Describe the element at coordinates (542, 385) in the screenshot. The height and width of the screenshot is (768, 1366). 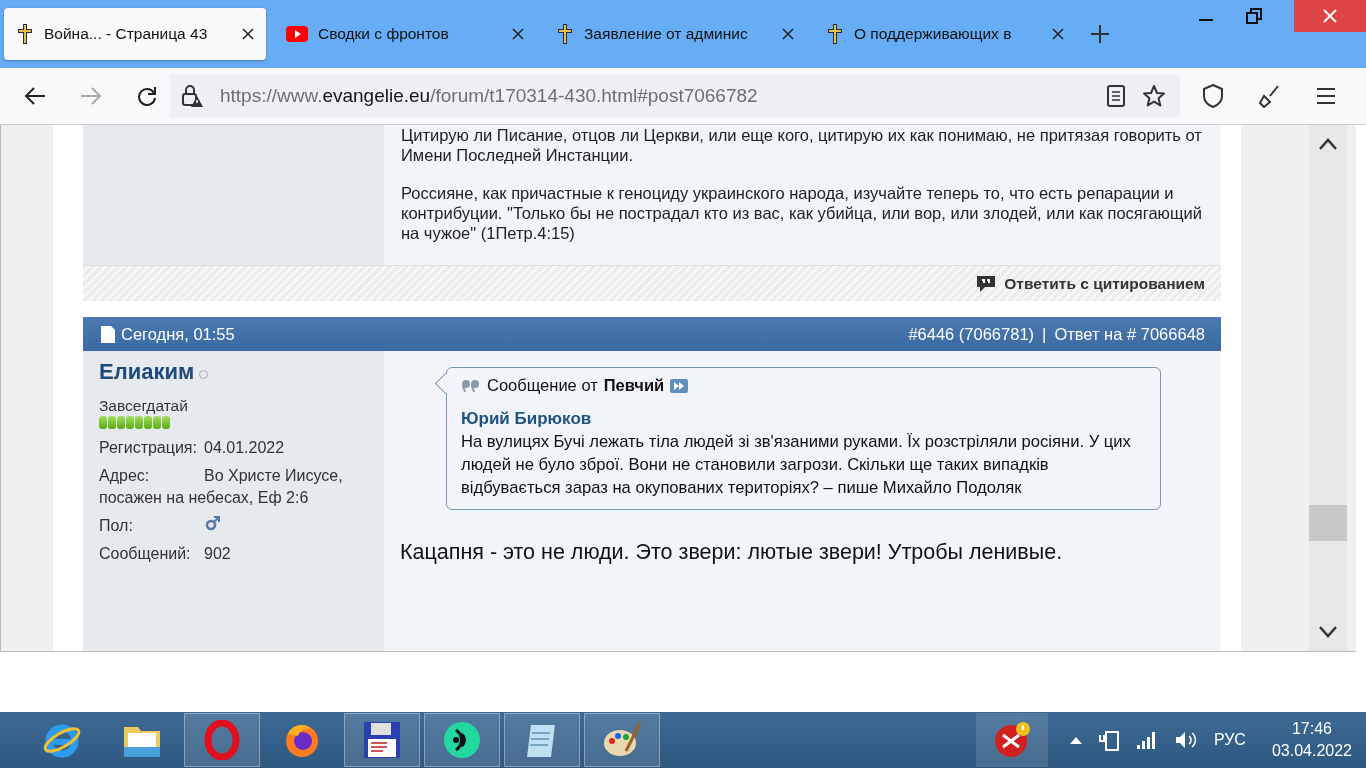
I see `quote-source: Сообщение от` at that location.